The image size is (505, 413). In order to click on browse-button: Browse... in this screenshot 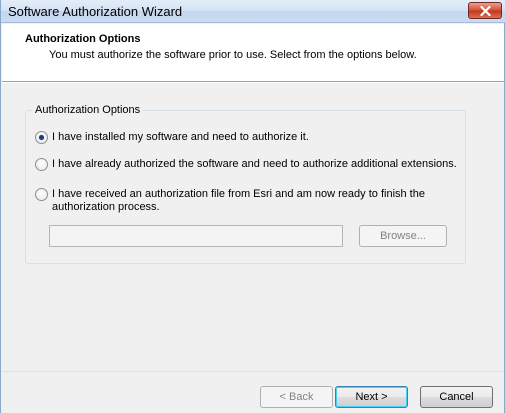, I will do `click(403, 236)`.